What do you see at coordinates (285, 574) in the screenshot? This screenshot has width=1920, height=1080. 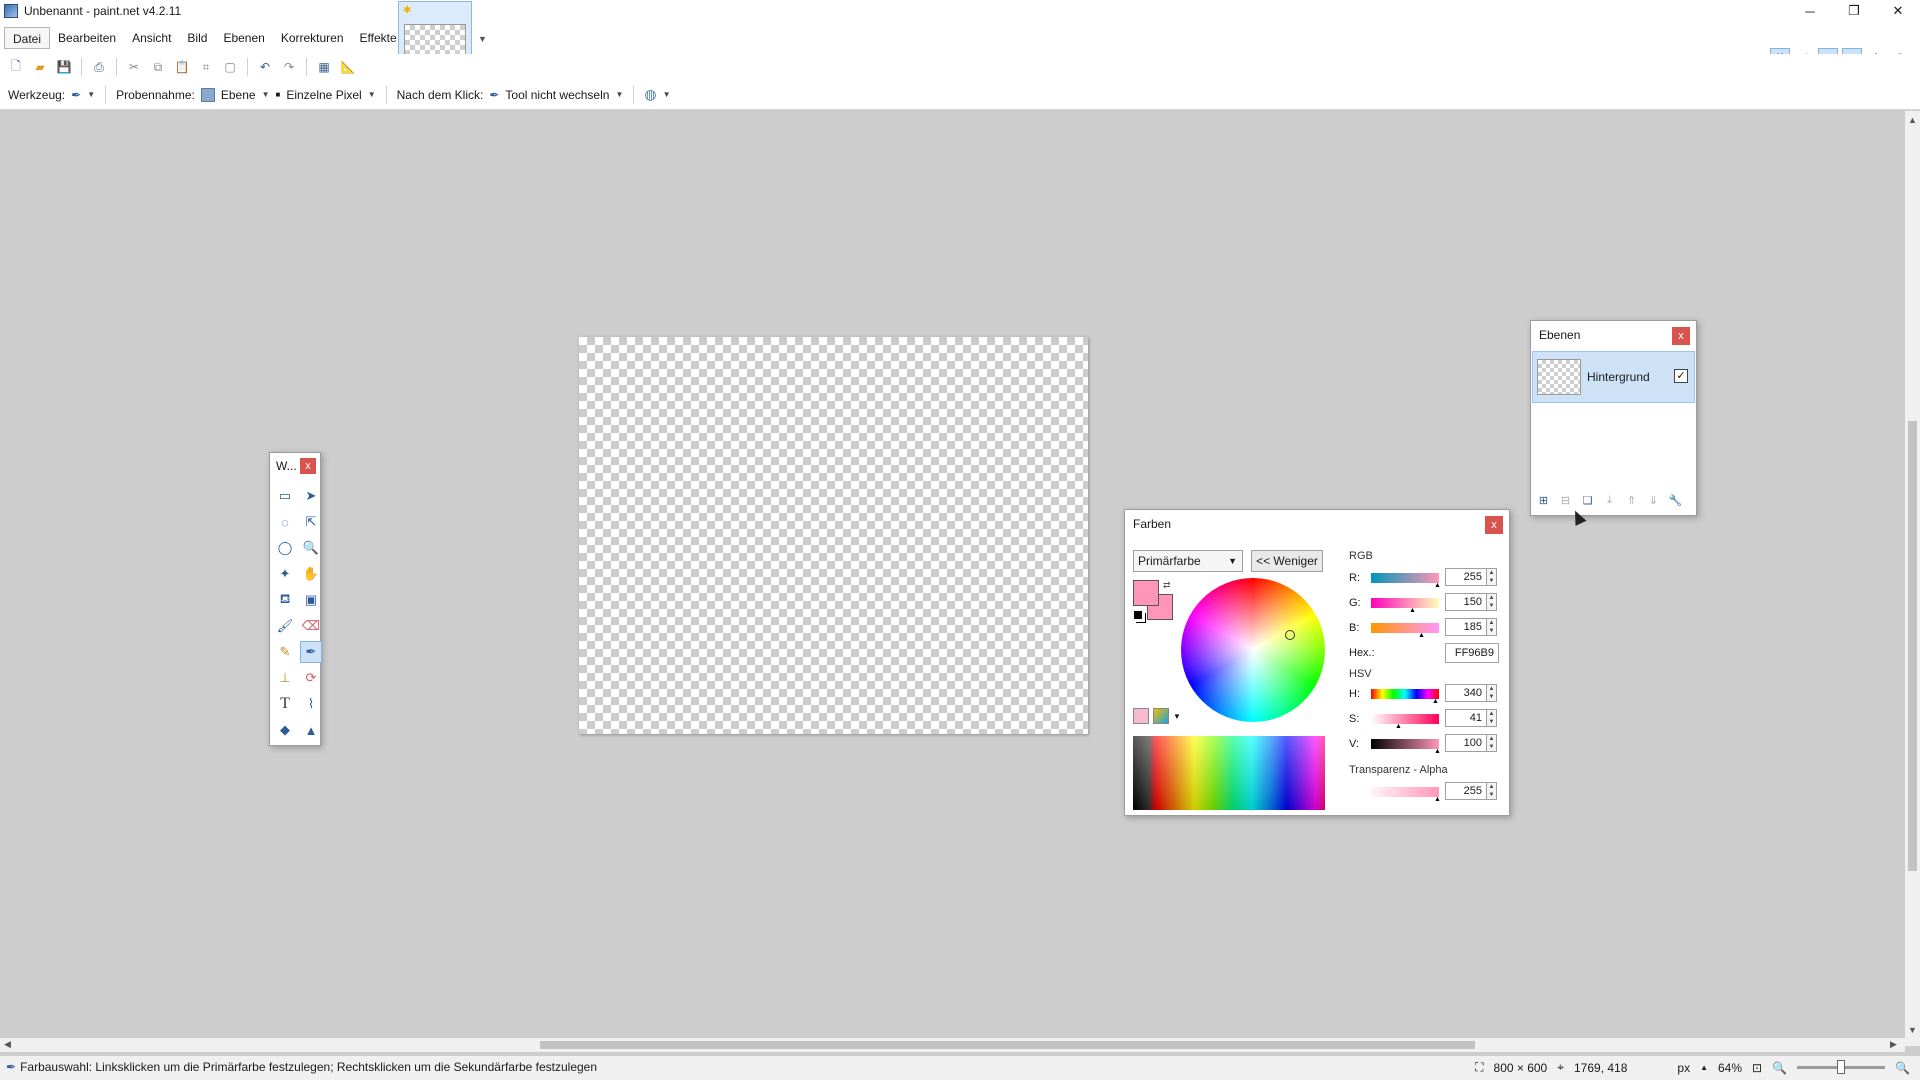 I see `magic-wand-icon: ✦` at bounding box center [285, 574].